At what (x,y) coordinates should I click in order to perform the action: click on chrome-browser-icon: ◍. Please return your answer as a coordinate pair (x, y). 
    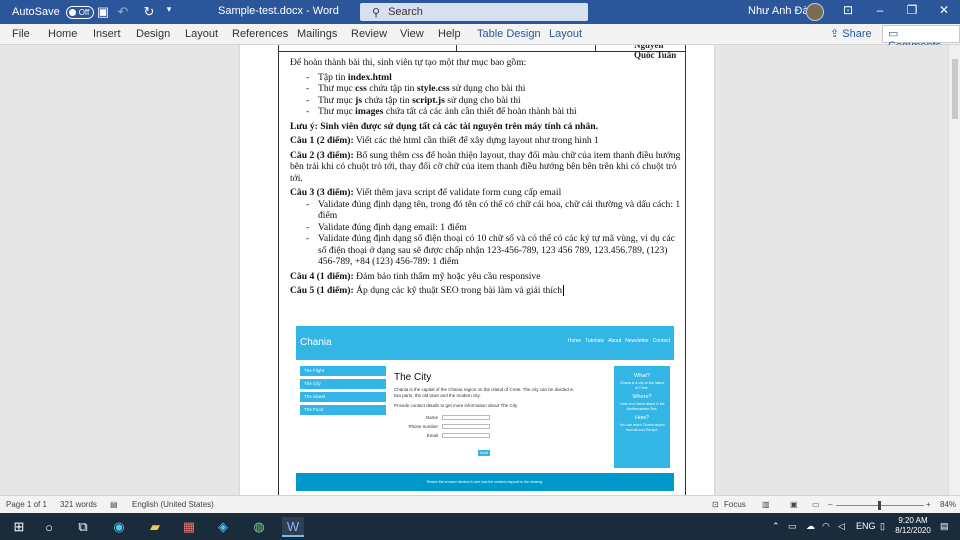
    Looking at the image, I should click on (259, 527).